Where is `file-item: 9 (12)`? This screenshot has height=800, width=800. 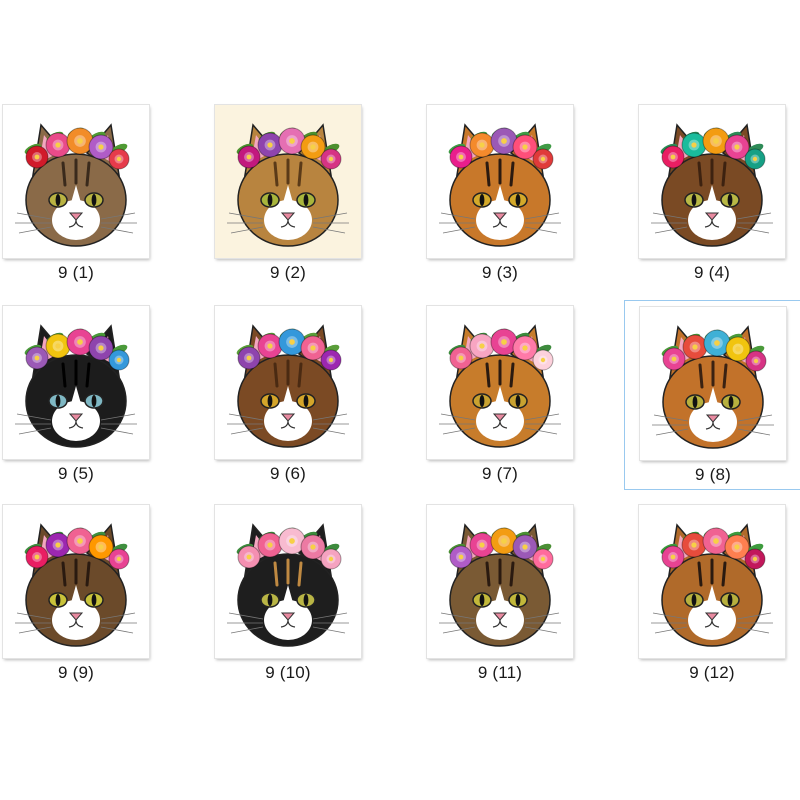 file-item: 9 (12) is located at coordinates (712, 594).